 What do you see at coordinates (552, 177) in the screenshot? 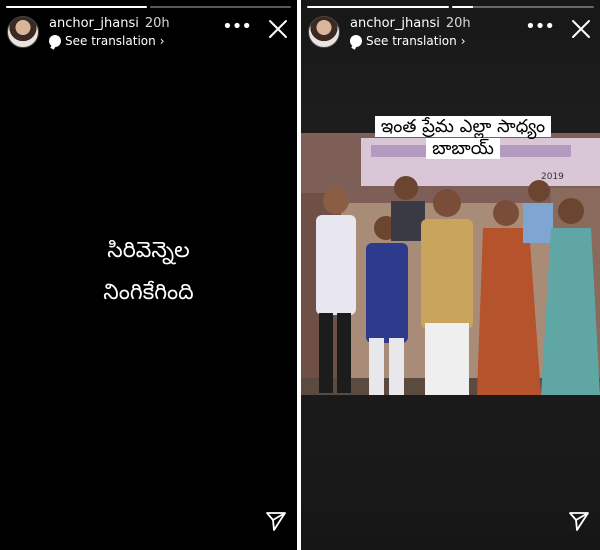
I see `banner-year: 2019` at bounding box center [552, 177].